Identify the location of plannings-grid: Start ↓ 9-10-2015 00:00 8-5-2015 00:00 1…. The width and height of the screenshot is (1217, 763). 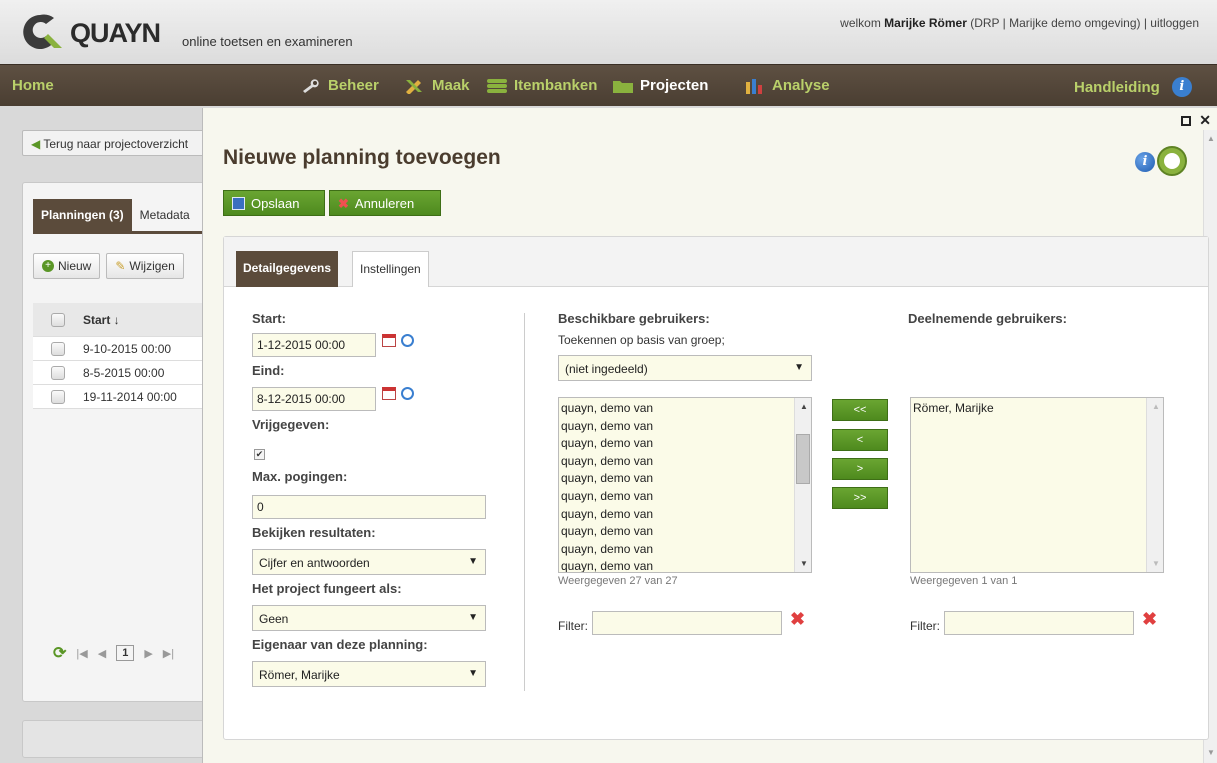
(128, 356).